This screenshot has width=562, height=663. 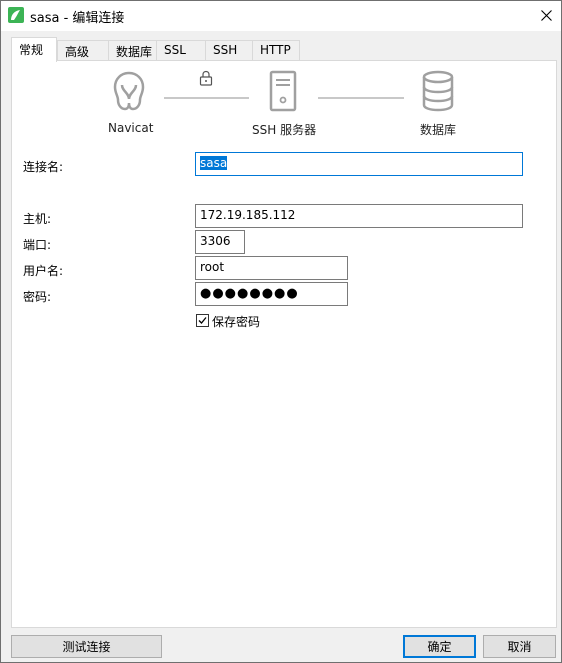 I want to click on close-icon, so click(x=546, y=15).